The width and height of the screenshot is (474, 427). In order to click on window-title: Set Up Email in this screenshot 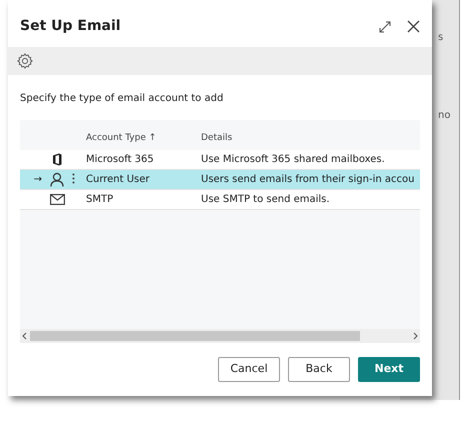, I will do `click(70, 26)`.